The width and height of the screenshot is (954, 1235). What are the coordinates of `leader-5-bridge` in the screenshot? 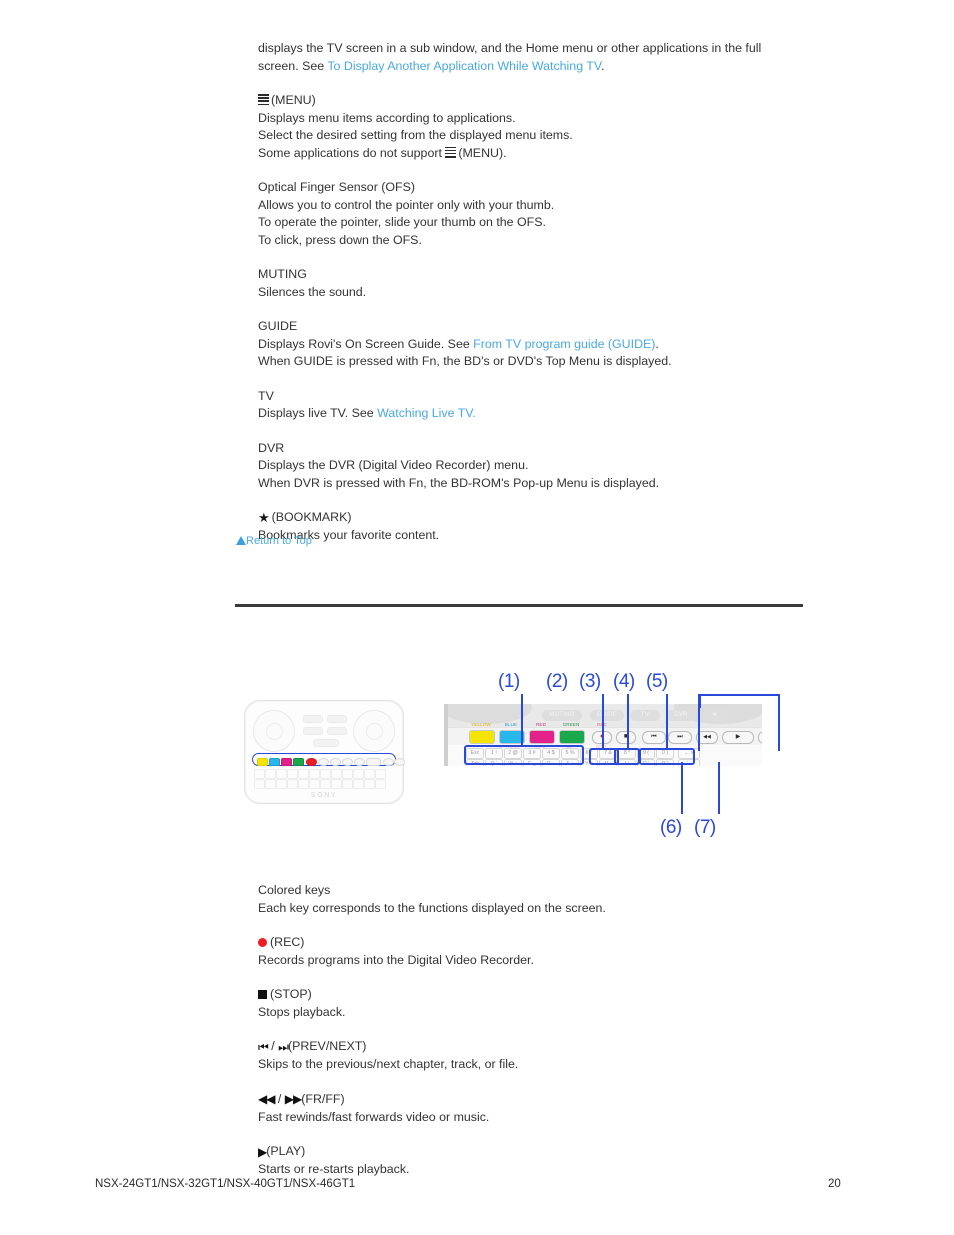 It's located at (739, 695).